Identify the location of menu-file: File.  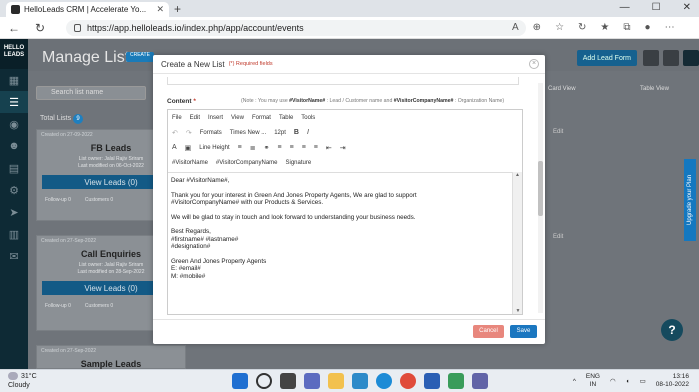
(177, 118).